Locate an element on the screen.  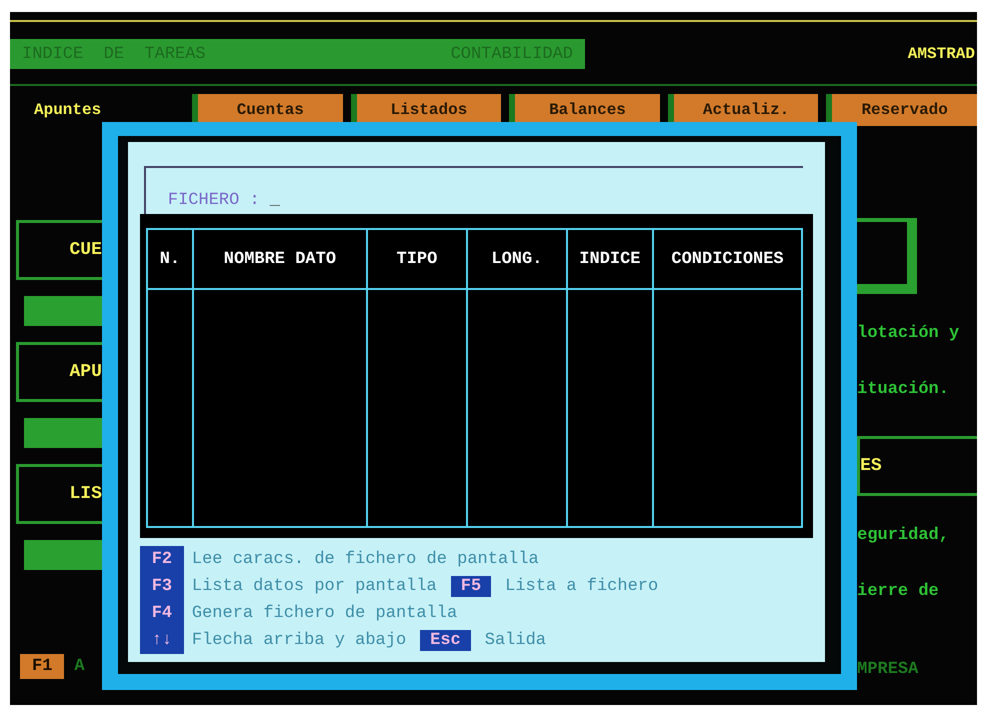
field-label: FICHERO : is located at coordinates (214, 200).